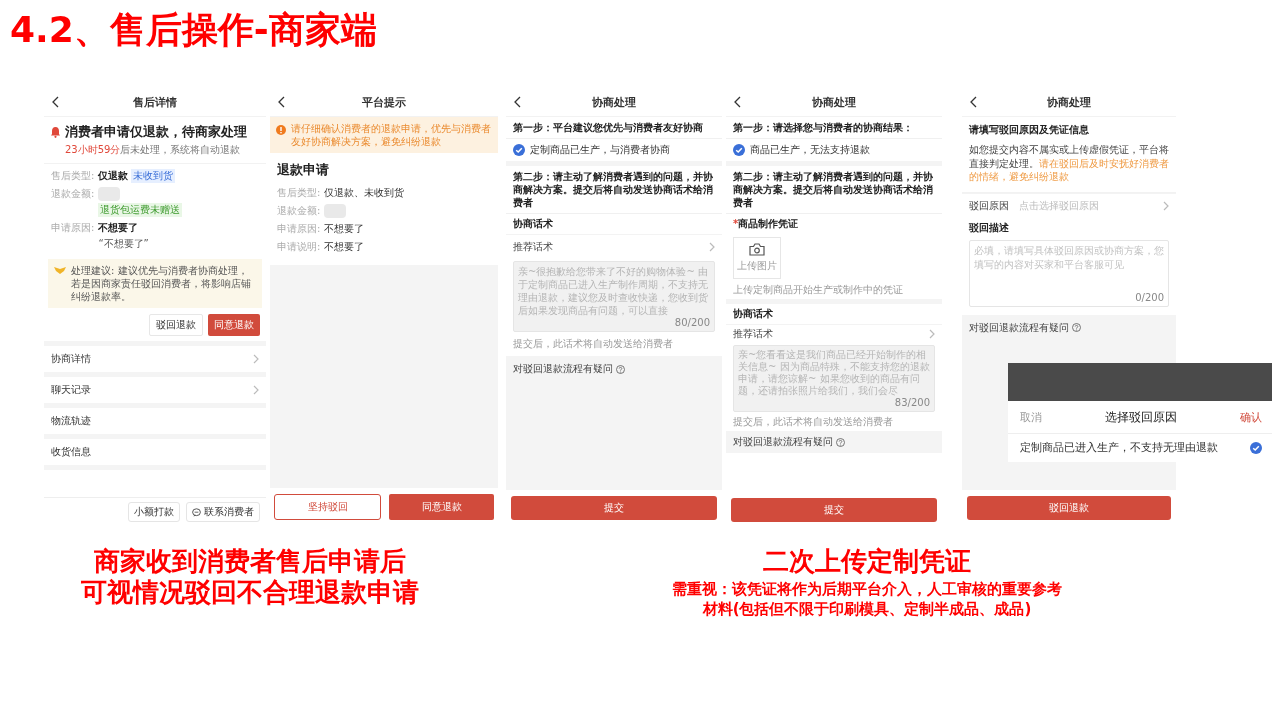 This screenshot has height=720, width=1280. Describe the element at coordinates (989, 227) in the screenshot. I see `section-label: 驳回描述` at that location.